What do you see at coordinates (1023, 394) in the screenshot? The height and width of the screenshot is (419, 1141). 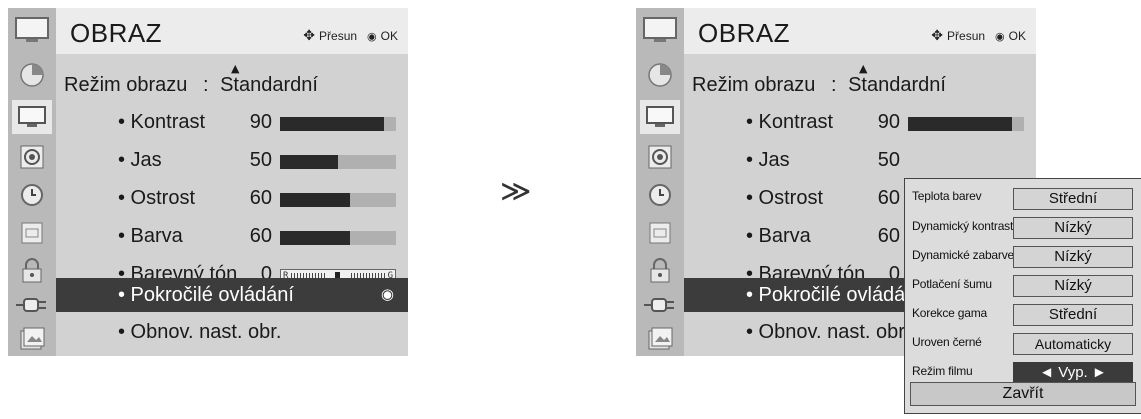 I see `close-button: Zavřít` at bounding box center [1023, 394].